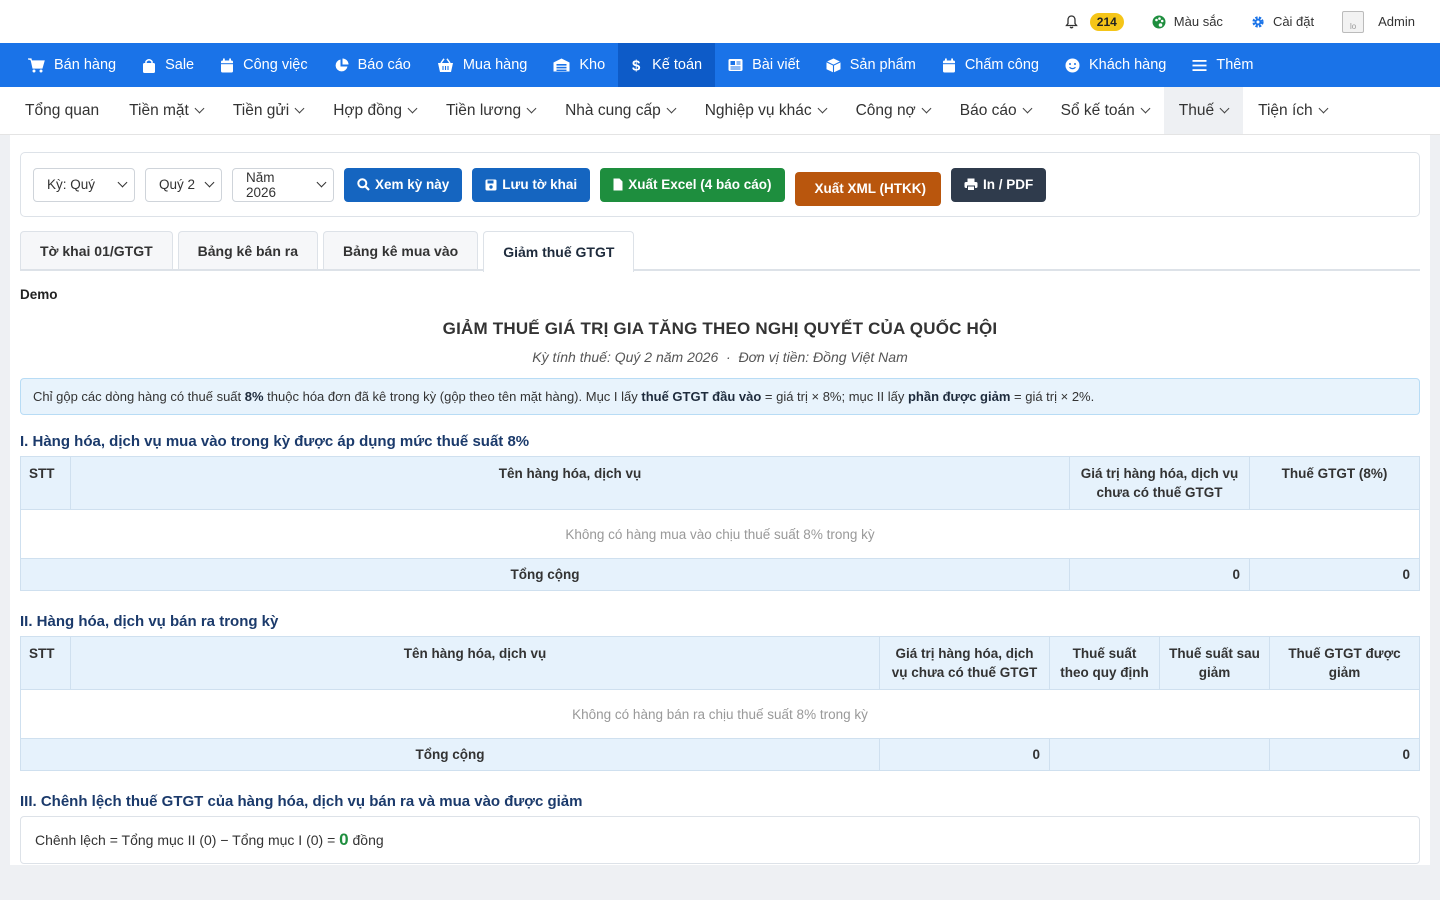 Image resolution: width=1440 pixels, height=900 pixels. I want to click on total-value: 0, so click(1159, 574).